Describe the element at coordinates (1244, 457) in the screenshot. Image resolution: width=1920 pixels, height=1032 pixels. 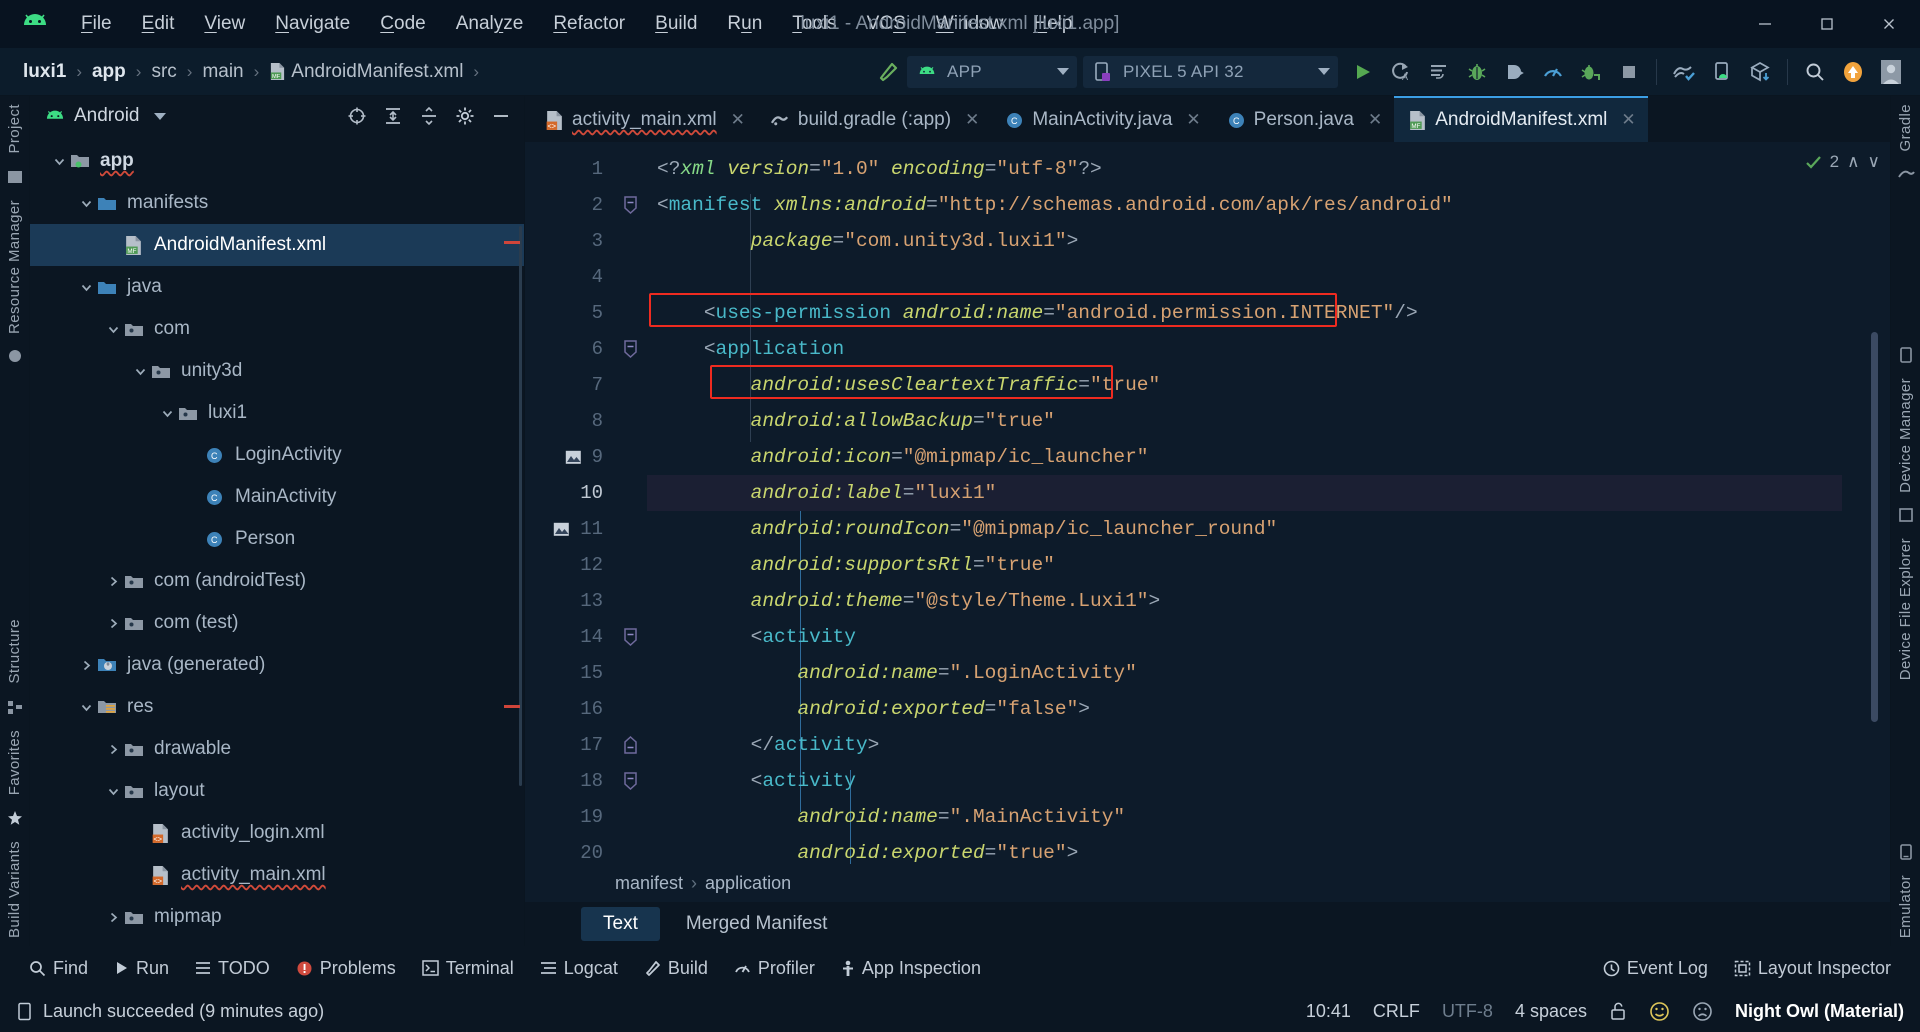
I see `code-line: android:icon = "@mipmap/ic_launcher"` at that location.